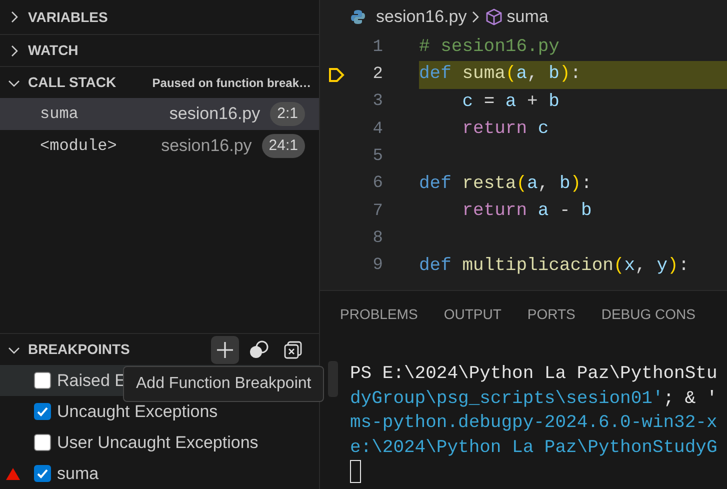  What do you see at coordinates (510, 102) in the screenshot?
I see `code-line: c = a + b` at bounding box center [510, 102].